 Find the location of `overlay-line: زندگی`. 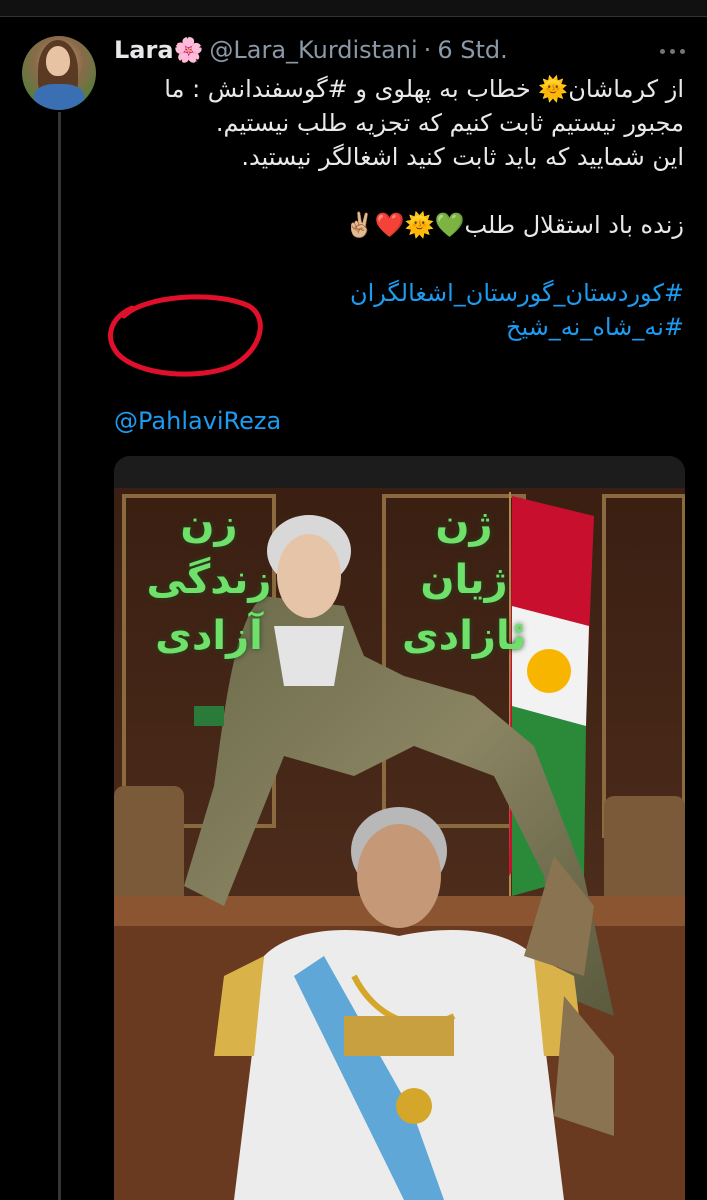

overlay-line: زندگی is located at coordinates (209, 580).